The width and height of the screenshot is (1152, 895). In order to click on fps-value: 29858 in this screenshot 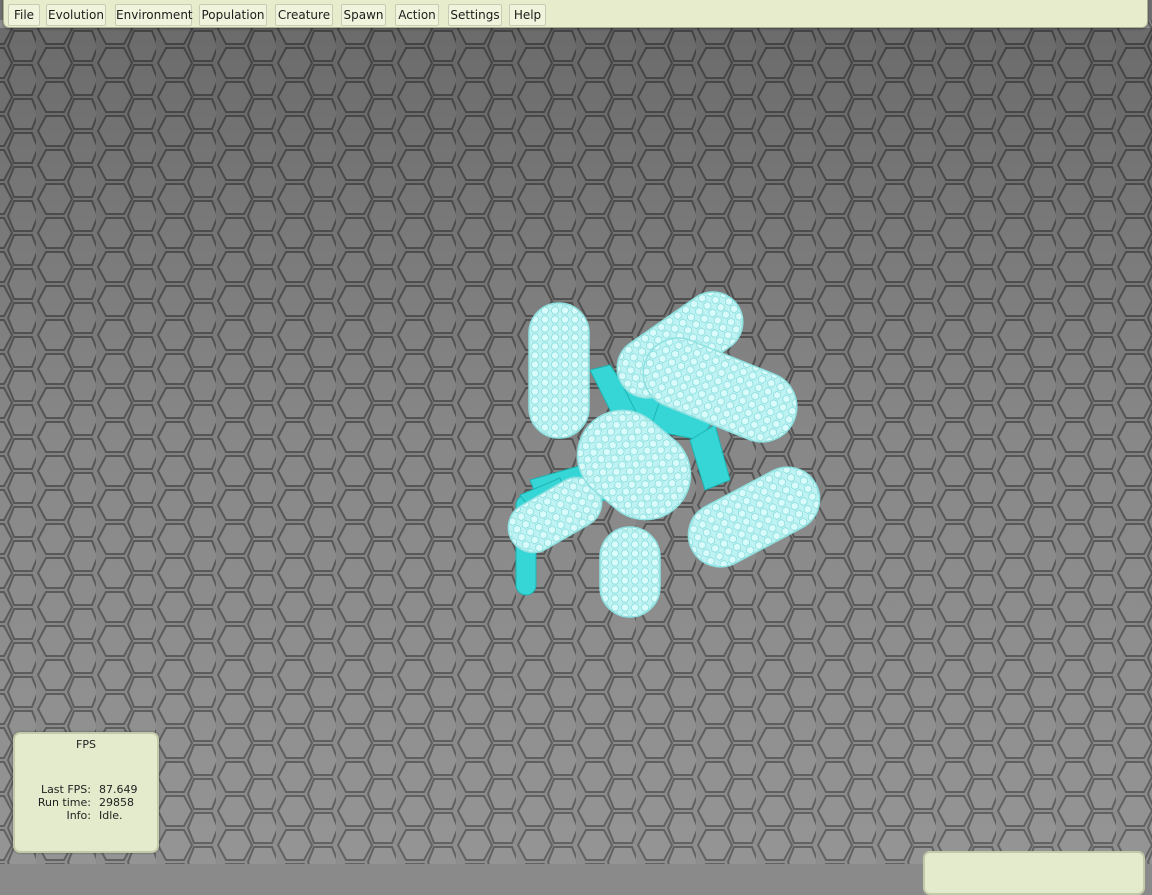, I will do `click(116, 802)`.